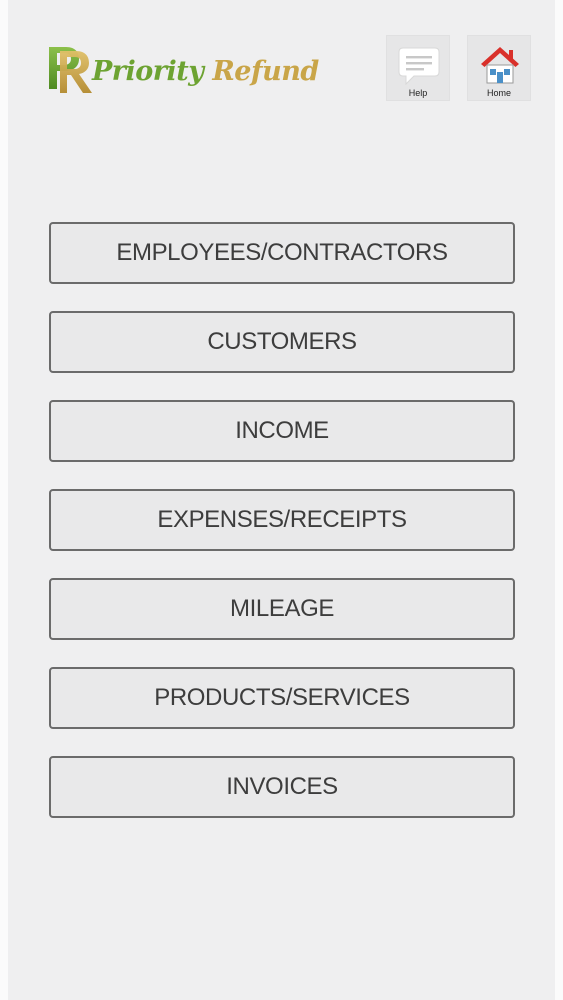 Image resolution: width=563 pixels, height=1000 pixels. Describe the element at coordinates (282, 787) in the screenshot. I see `invoices-button: INVOICES` at that location.